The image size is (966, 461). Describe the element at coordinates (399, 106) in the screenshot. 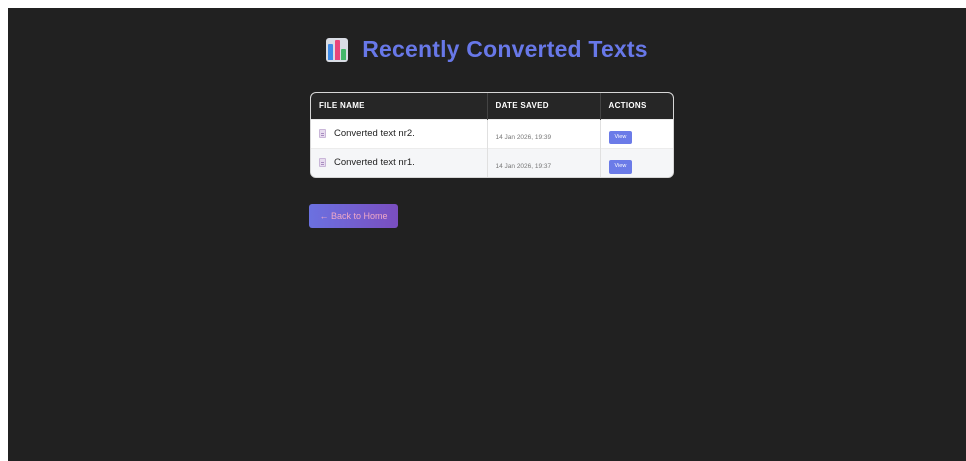

I see `column-header-file-name: FILE NAME` at that location.